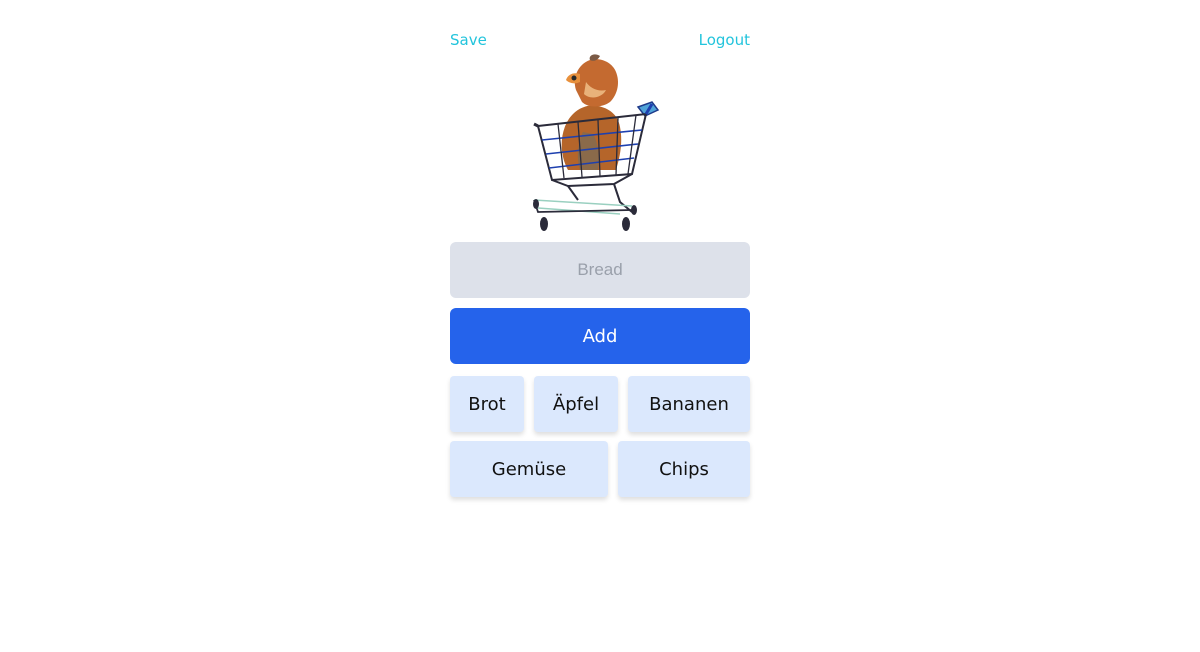 The image size is (1200, 652). I want to click on logout-link: Logout, so click(724, 40).